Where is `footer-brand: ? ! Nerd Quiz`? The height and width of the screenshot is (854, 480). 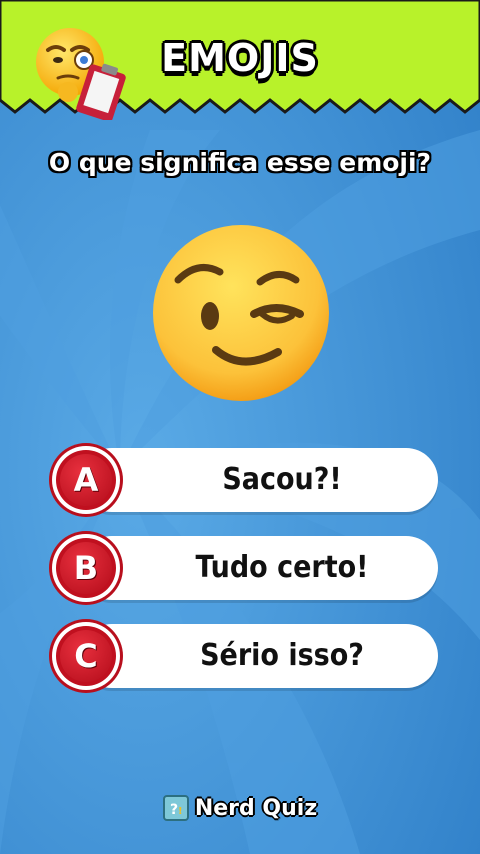 footer-brand: ? ! Nerd Quiz is located at coordinates (240, 808).